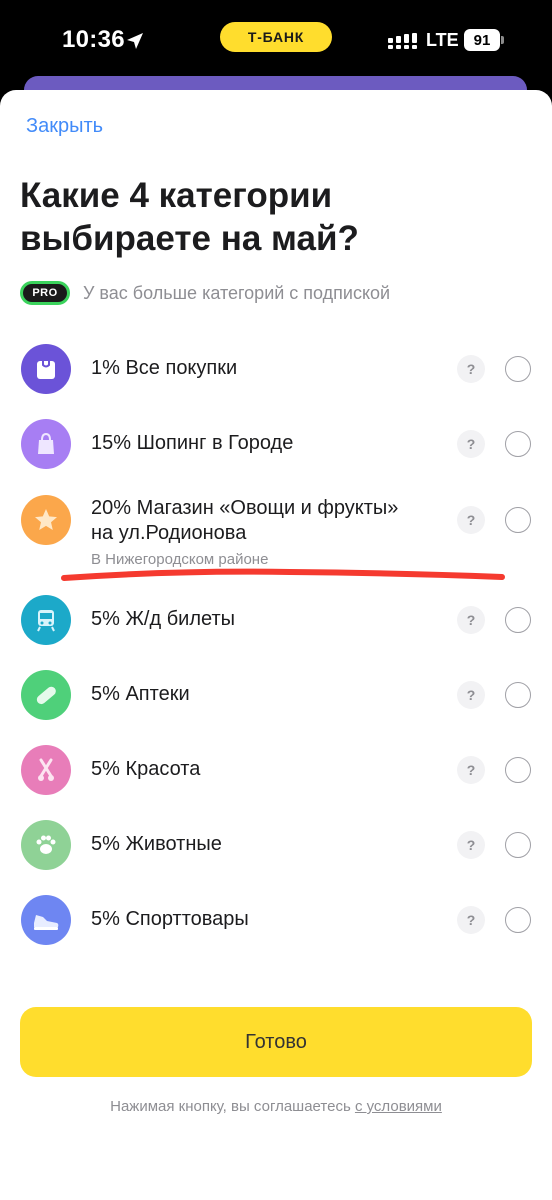 This screenshot has width=552, height=1200. I want to click on category-label: 5% Животные, so click(156, 844).